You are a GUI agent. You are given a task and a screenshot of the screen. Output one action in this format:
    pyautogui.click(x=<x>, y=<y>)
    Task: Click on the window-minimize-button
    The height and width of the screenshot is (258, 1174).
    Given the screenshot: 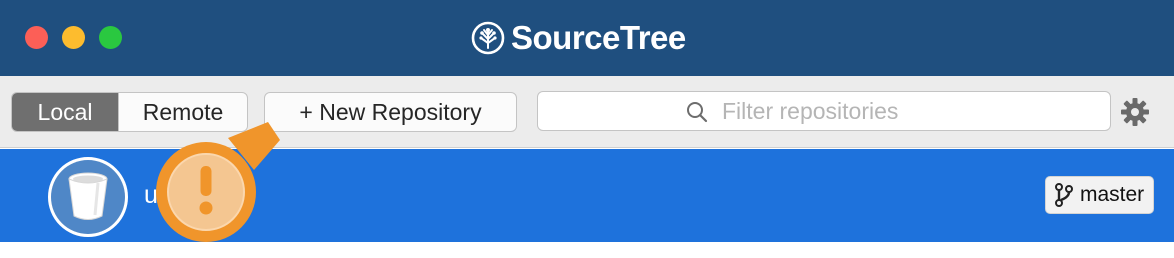 What is the action you would take?
    pyautogui.click(x=73, y=37)
    